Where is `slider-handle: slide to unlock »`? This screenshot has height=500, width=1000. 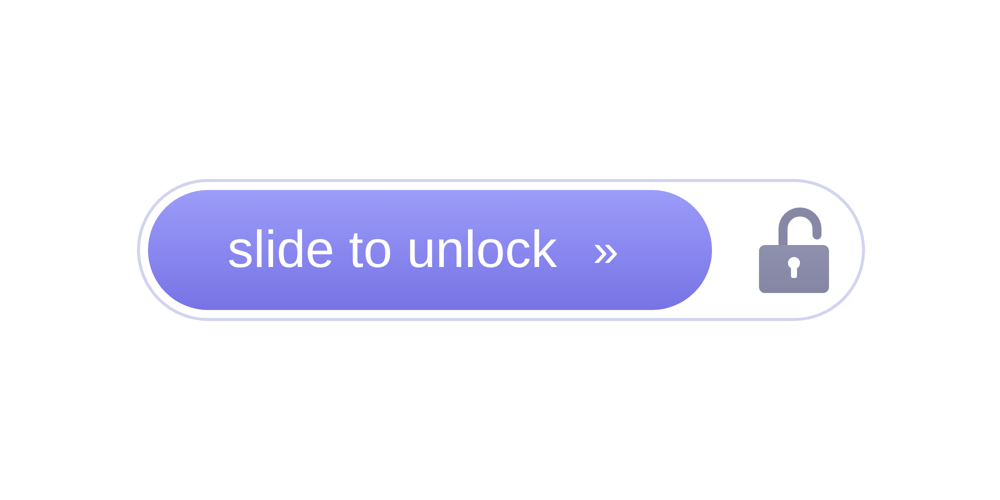 slider-handle: slide to unlock » is located at coordinates (430, 250).